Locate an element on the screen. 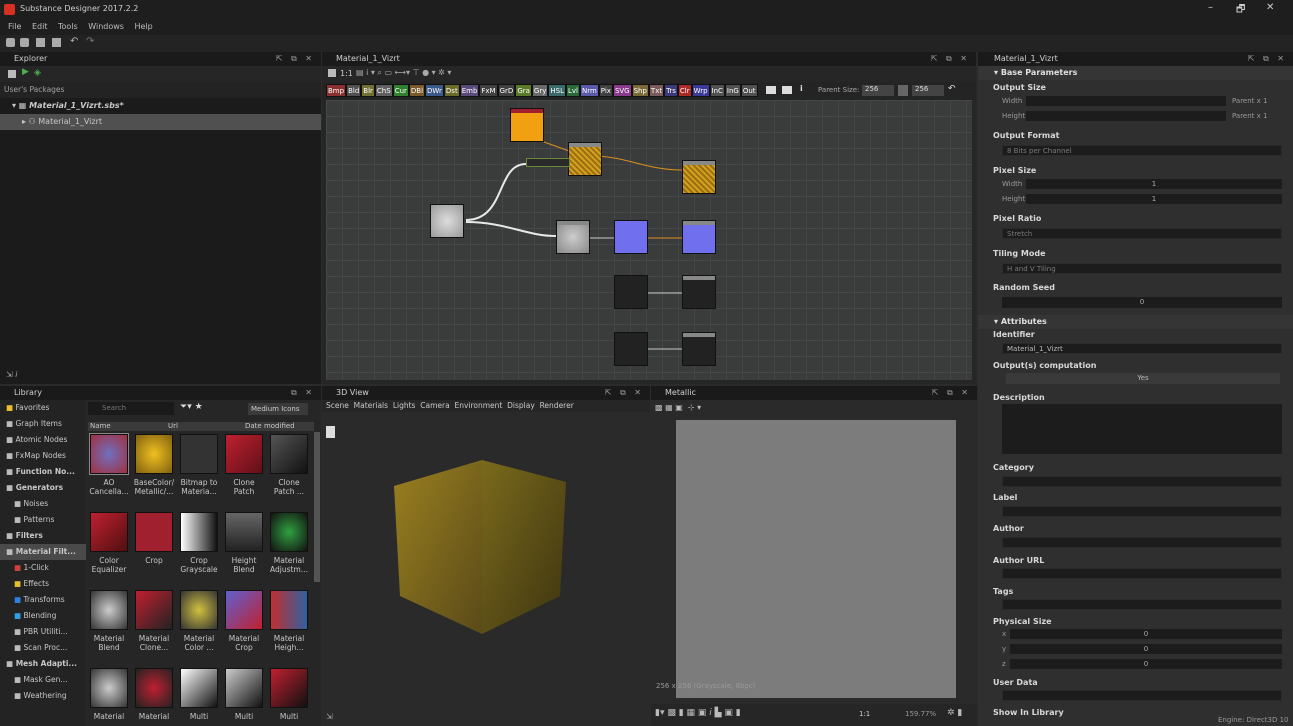 Image resolution: width=1293 pixels, height=726 pixels. library-scrollbar is located at coordinates (317, 507).